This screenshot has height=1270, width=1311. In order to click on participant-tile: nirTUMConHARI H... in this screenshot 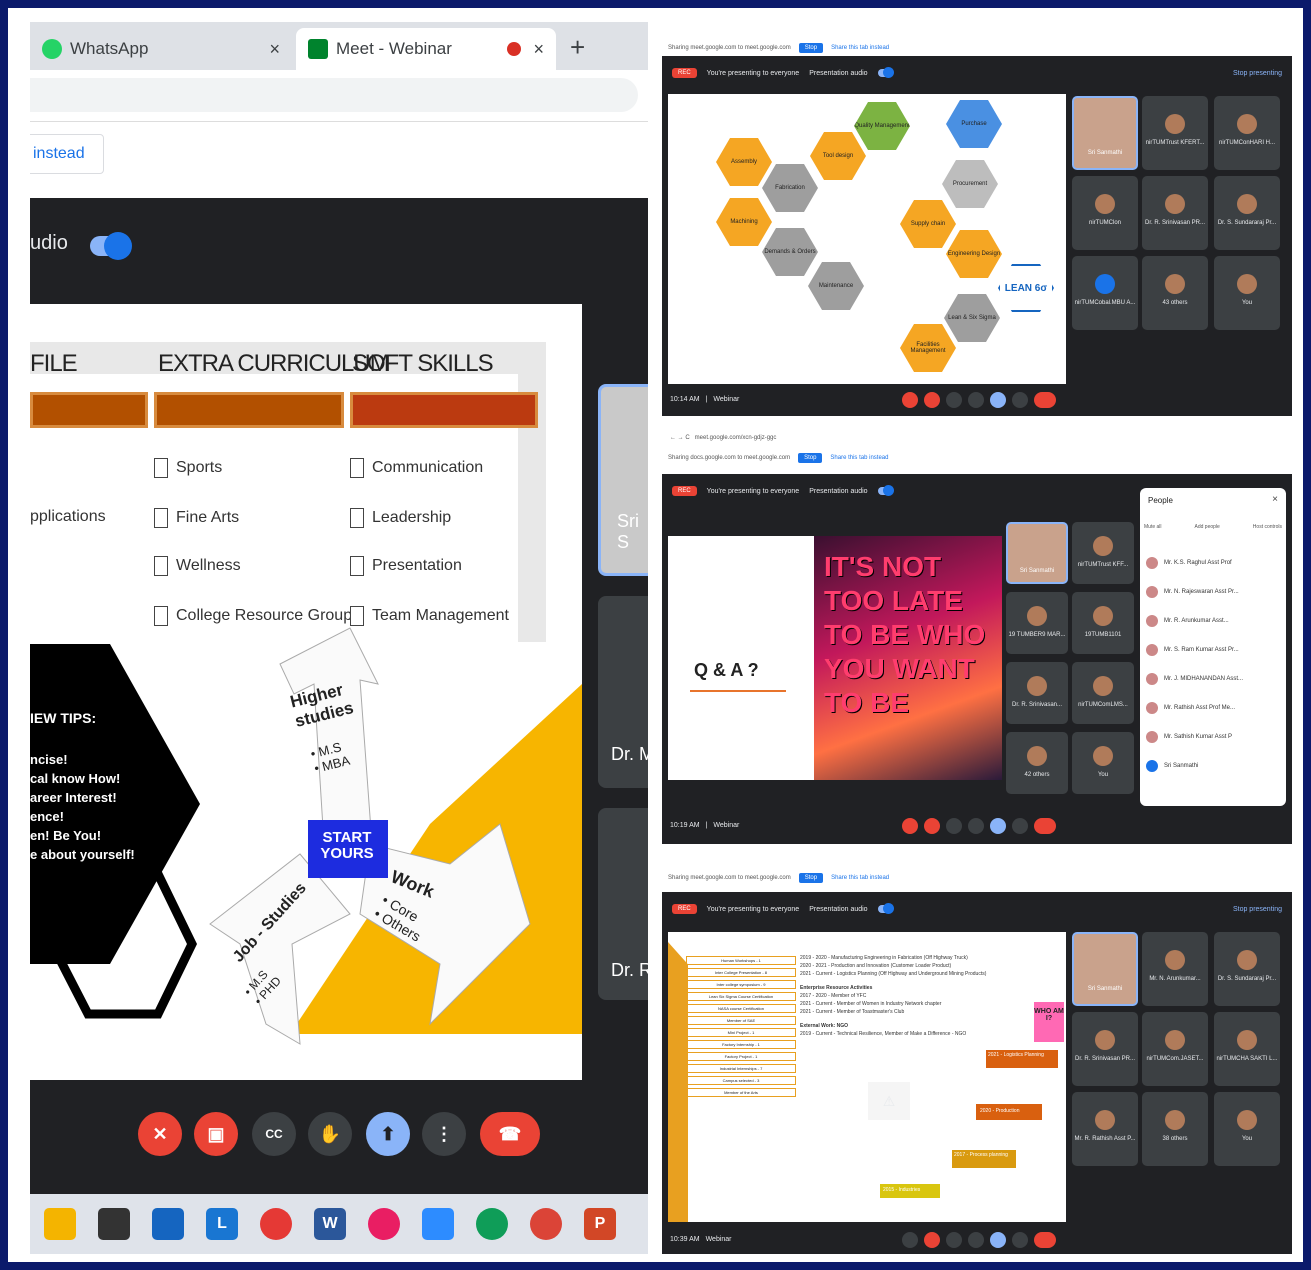, I will do `click(1247, 133)`.